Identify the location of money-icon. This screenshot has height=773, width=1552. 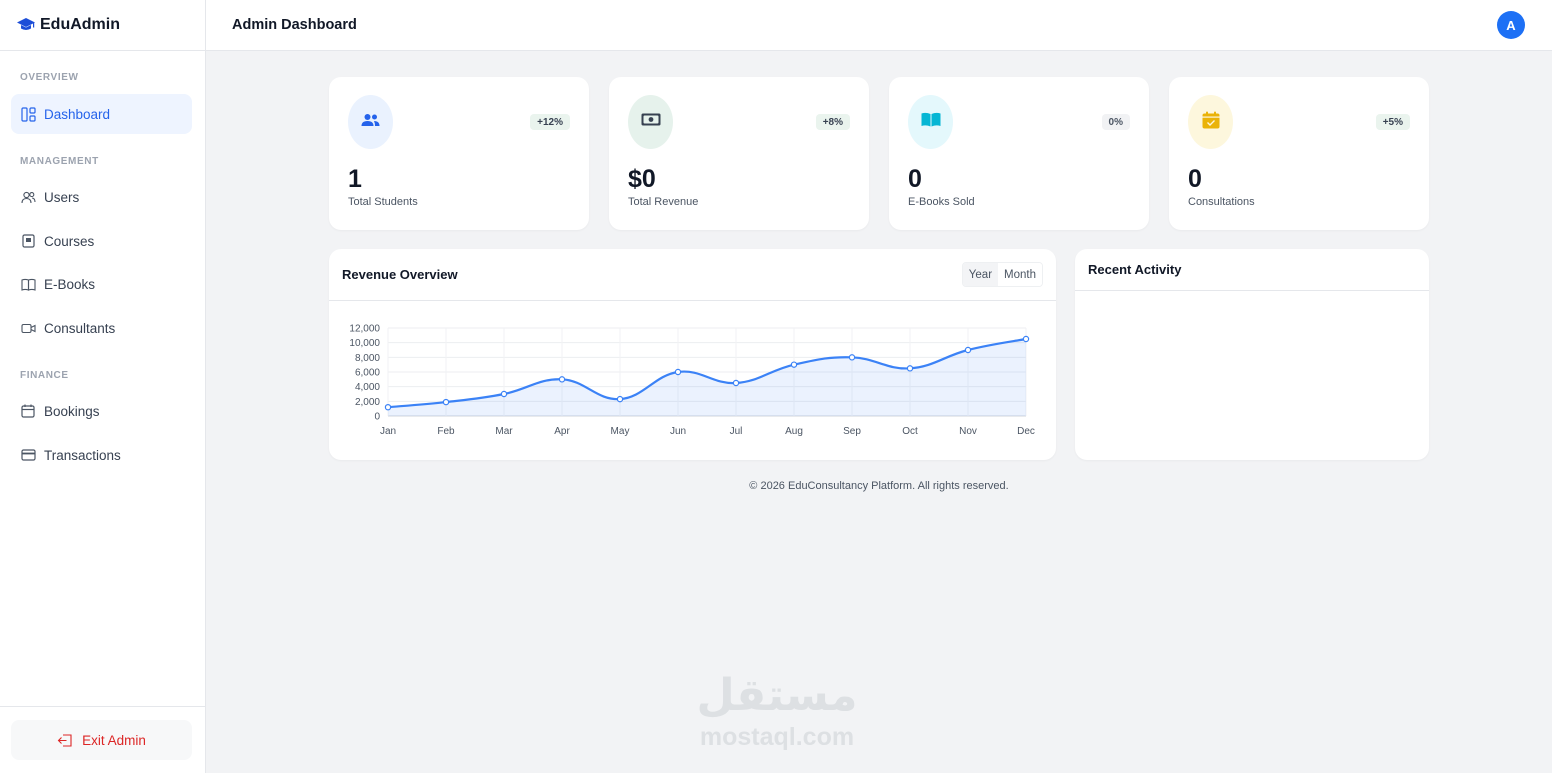
(651, 122).